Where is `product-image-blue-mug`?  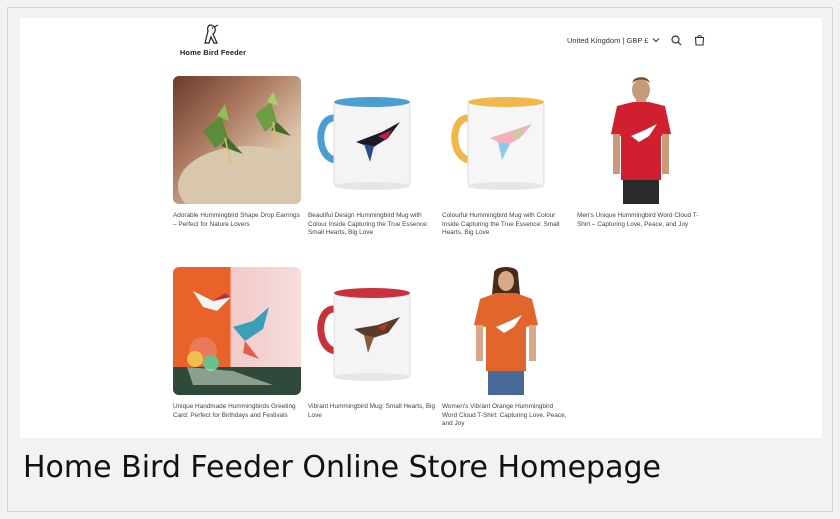
product-image-blue-mug is located at coordinates (372, 140).